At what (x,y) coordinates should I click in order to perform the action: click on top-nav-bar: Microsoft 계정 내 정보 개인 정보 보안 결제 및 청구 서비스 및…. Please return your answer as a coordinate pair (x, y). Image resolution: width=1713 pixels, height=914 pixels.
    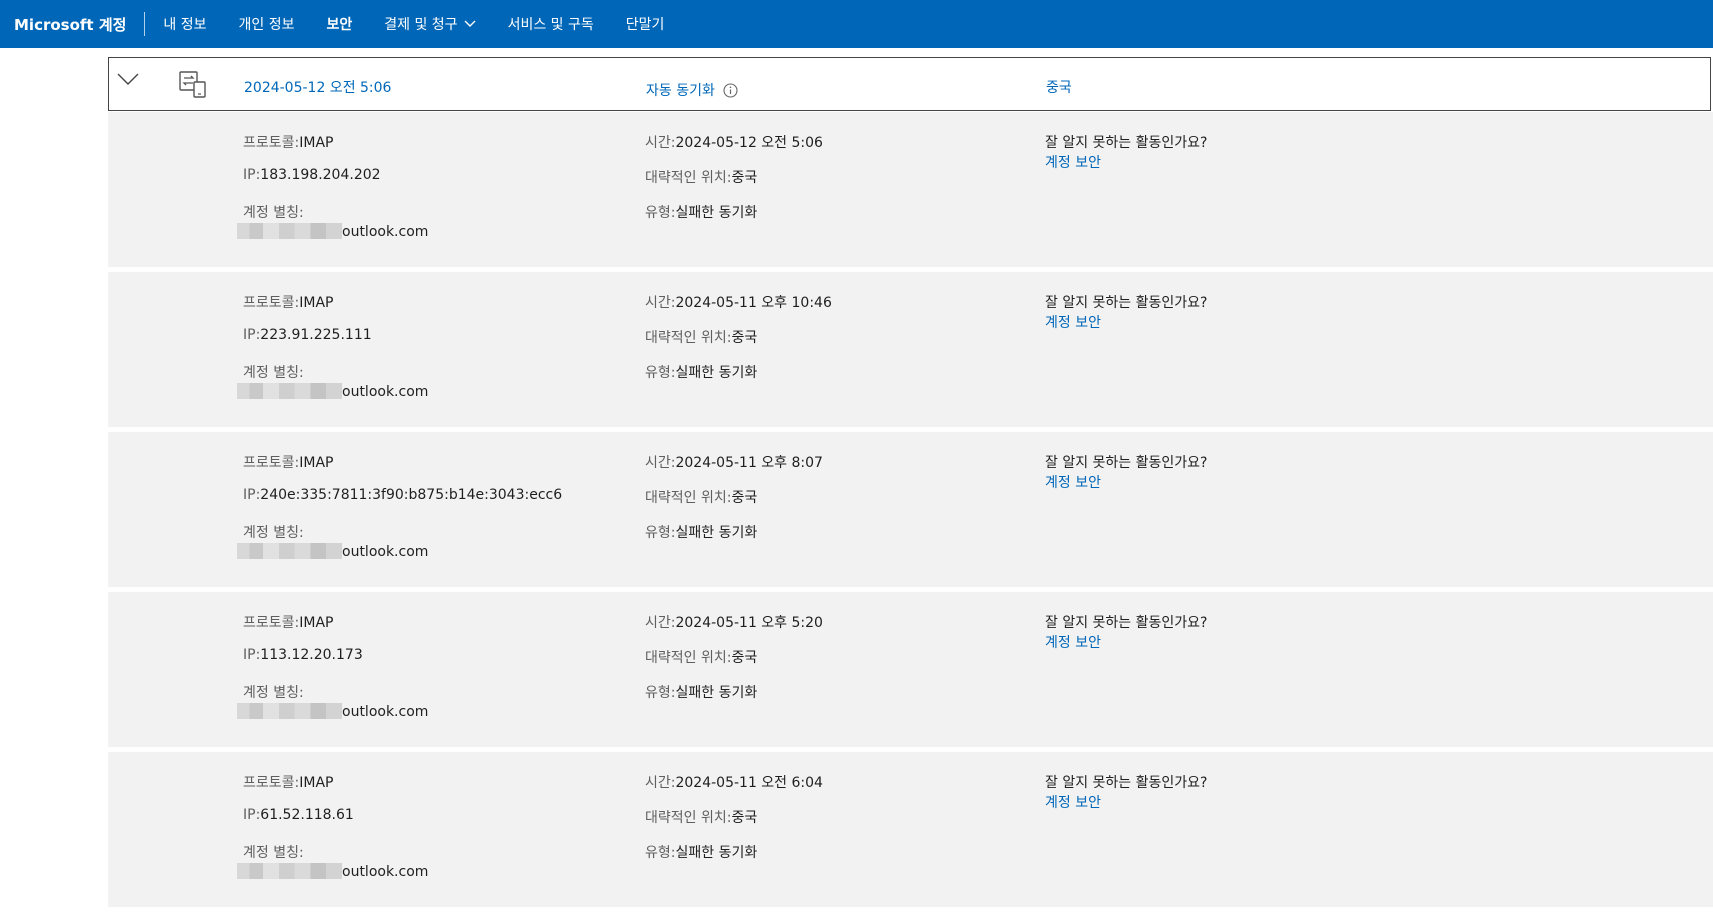
    Looking at the image, I should click on (856, 24).